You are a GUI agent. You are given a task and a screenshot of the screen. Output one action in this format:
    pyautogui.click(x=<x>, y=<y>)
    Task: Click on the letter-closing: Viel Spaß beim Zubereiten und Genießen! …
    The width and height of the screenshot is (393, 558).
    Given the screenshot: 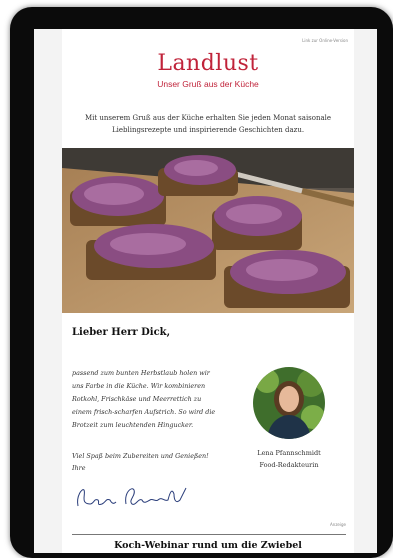 What is the action you would take?
    pyautogui.click(x=157, y=462)
    